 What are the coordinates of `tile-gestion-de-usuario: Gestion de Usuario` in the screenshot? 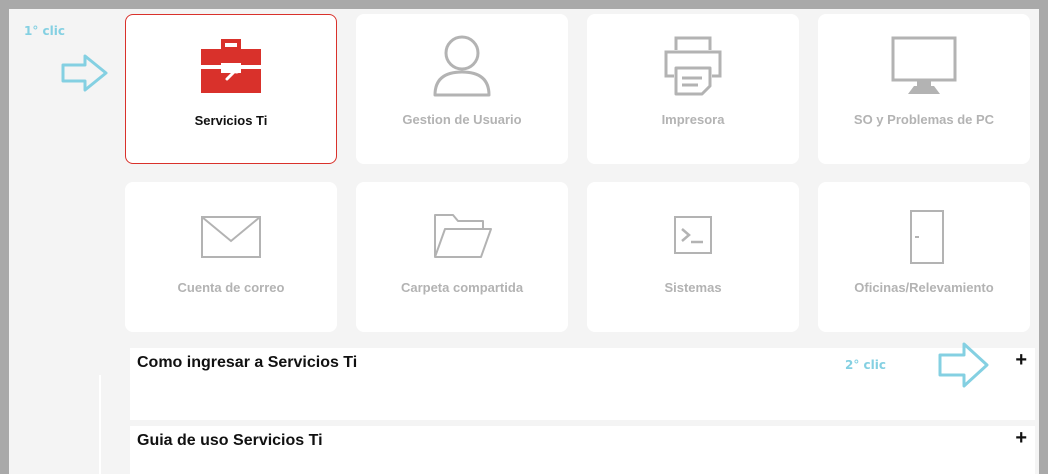 It's located at (462, 89).